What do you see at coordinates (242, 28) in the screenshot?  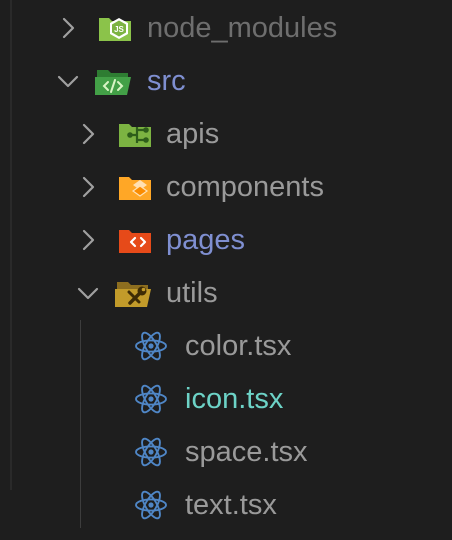 I see `tree-item-label: node_modules` at bounding box center [242, 28].